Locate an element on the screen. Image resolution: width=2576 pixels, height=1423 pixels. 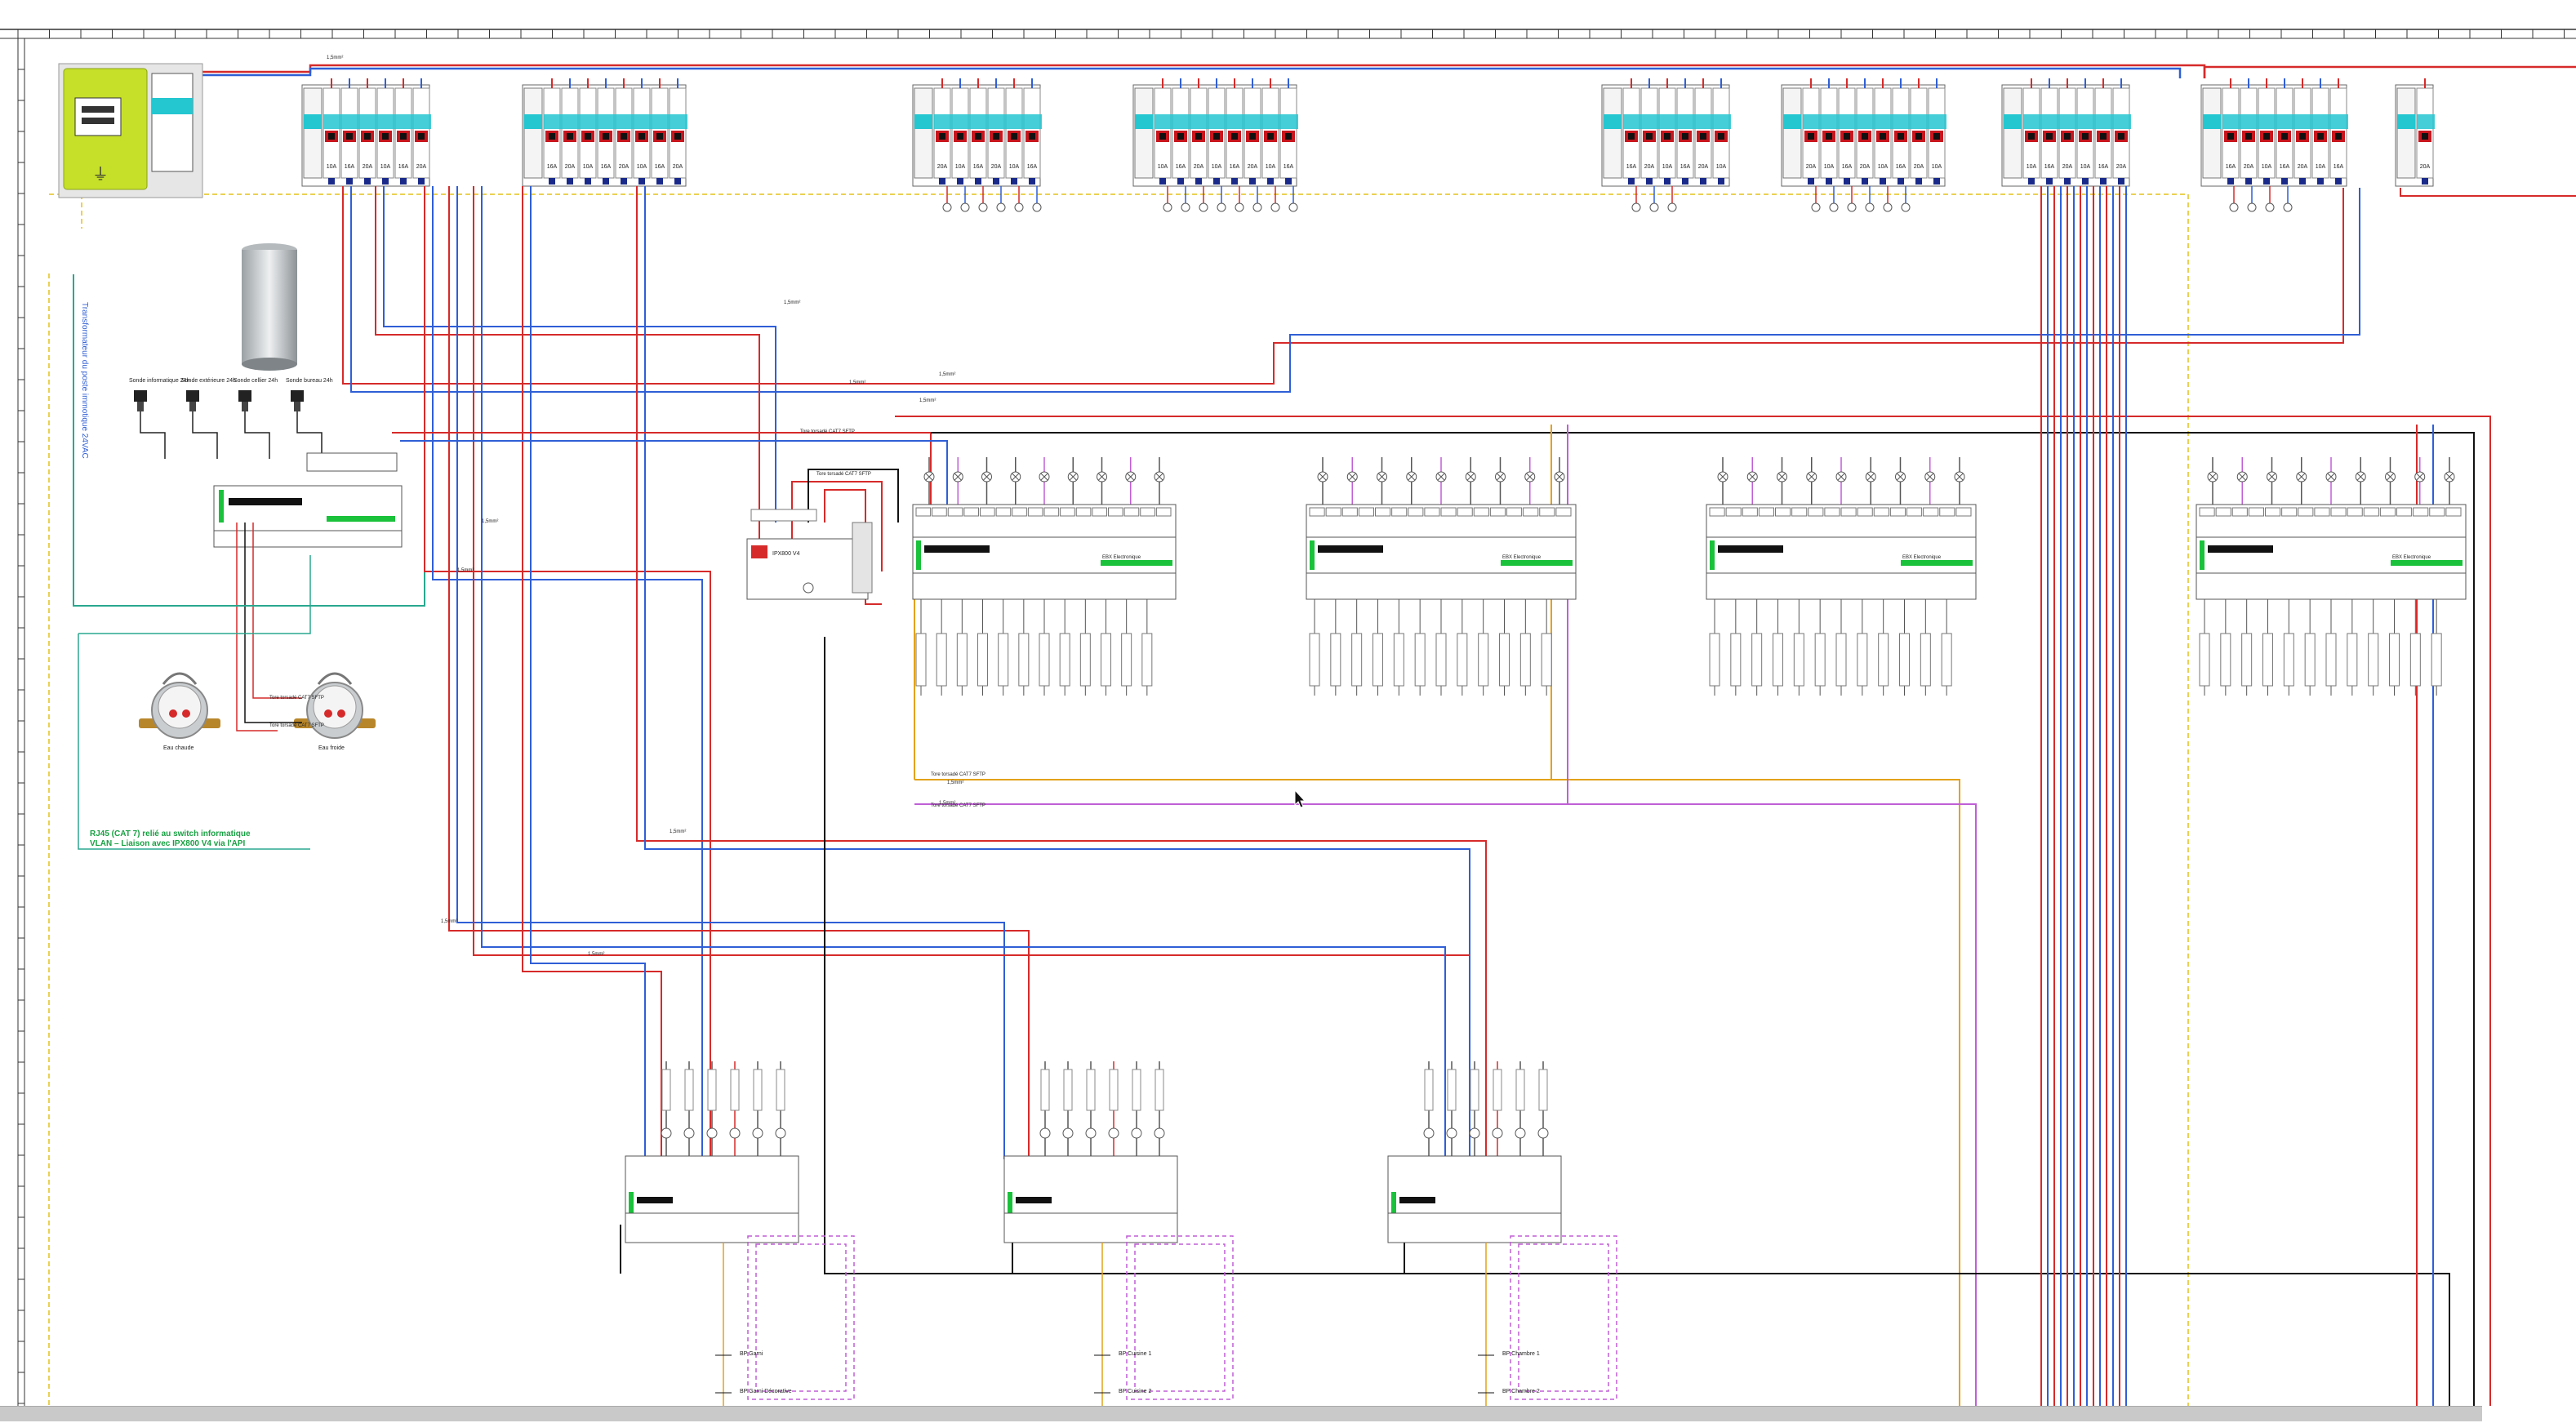
sensor-body is located at coordinates (192, 396).